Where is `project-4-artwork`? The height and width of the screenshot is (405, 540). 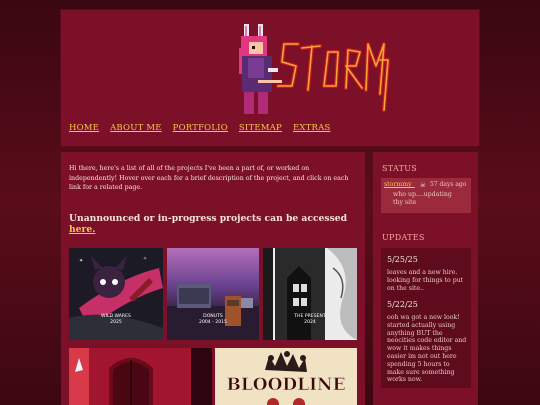 project-4-artwork is located at coordinates (140, 376).